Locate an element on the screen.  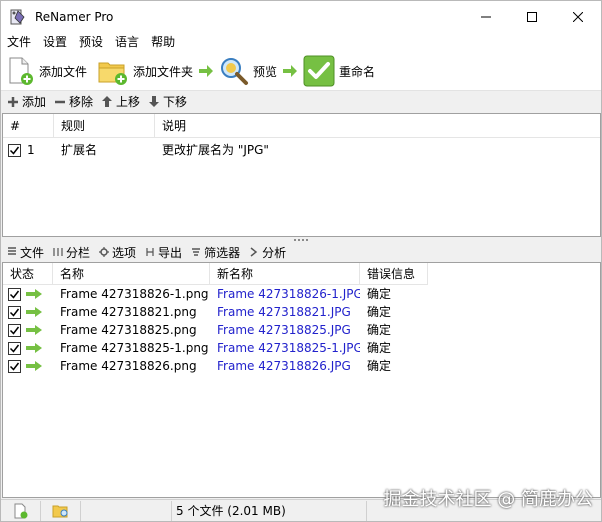
rule-num: 1 is located at coordinates (31, 150).